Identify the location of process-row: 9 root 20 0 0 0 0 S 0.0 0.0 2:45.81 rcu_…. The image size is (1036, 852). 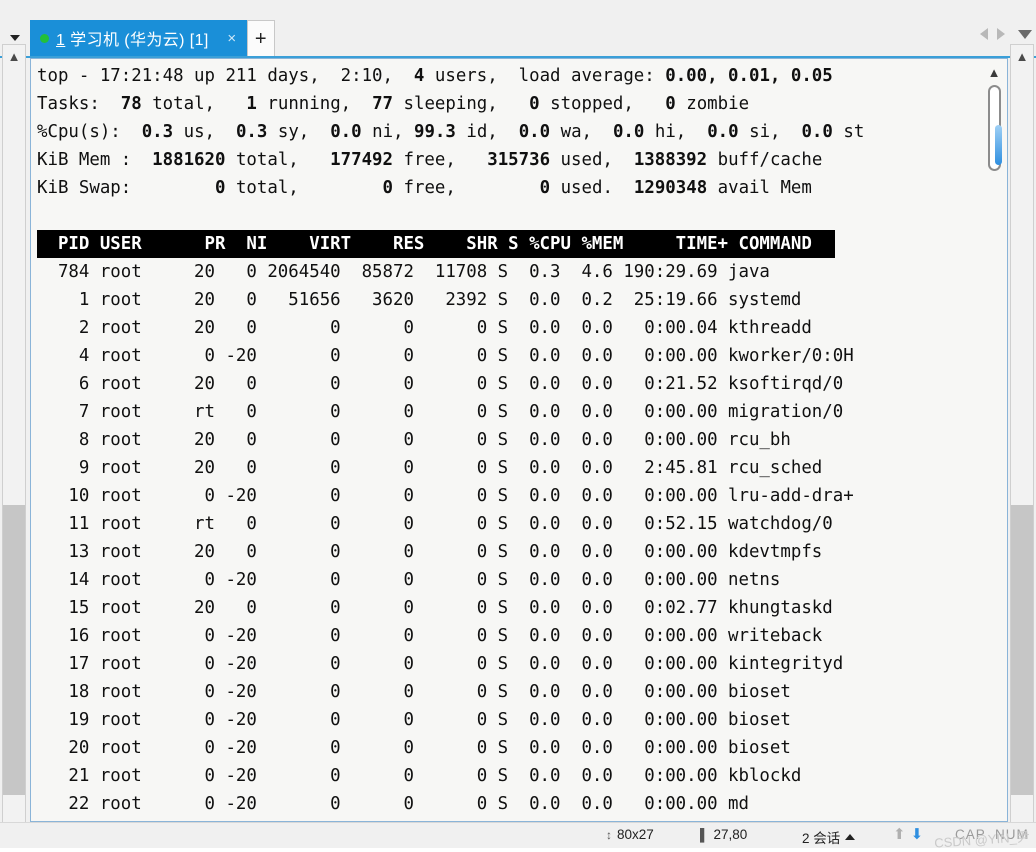
(430, 468).